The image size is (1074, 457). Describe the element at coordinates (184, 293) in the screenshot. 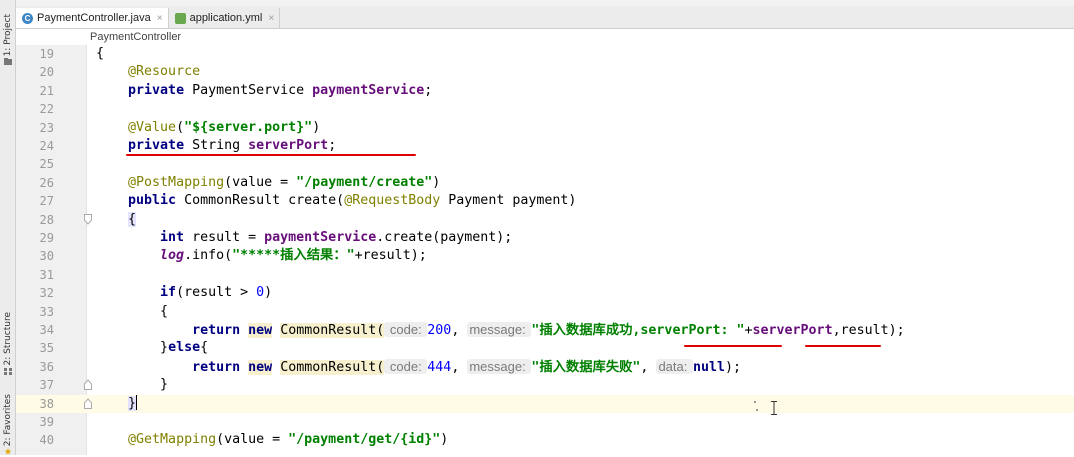

I see `code-text: if(result > 0)` at that location.